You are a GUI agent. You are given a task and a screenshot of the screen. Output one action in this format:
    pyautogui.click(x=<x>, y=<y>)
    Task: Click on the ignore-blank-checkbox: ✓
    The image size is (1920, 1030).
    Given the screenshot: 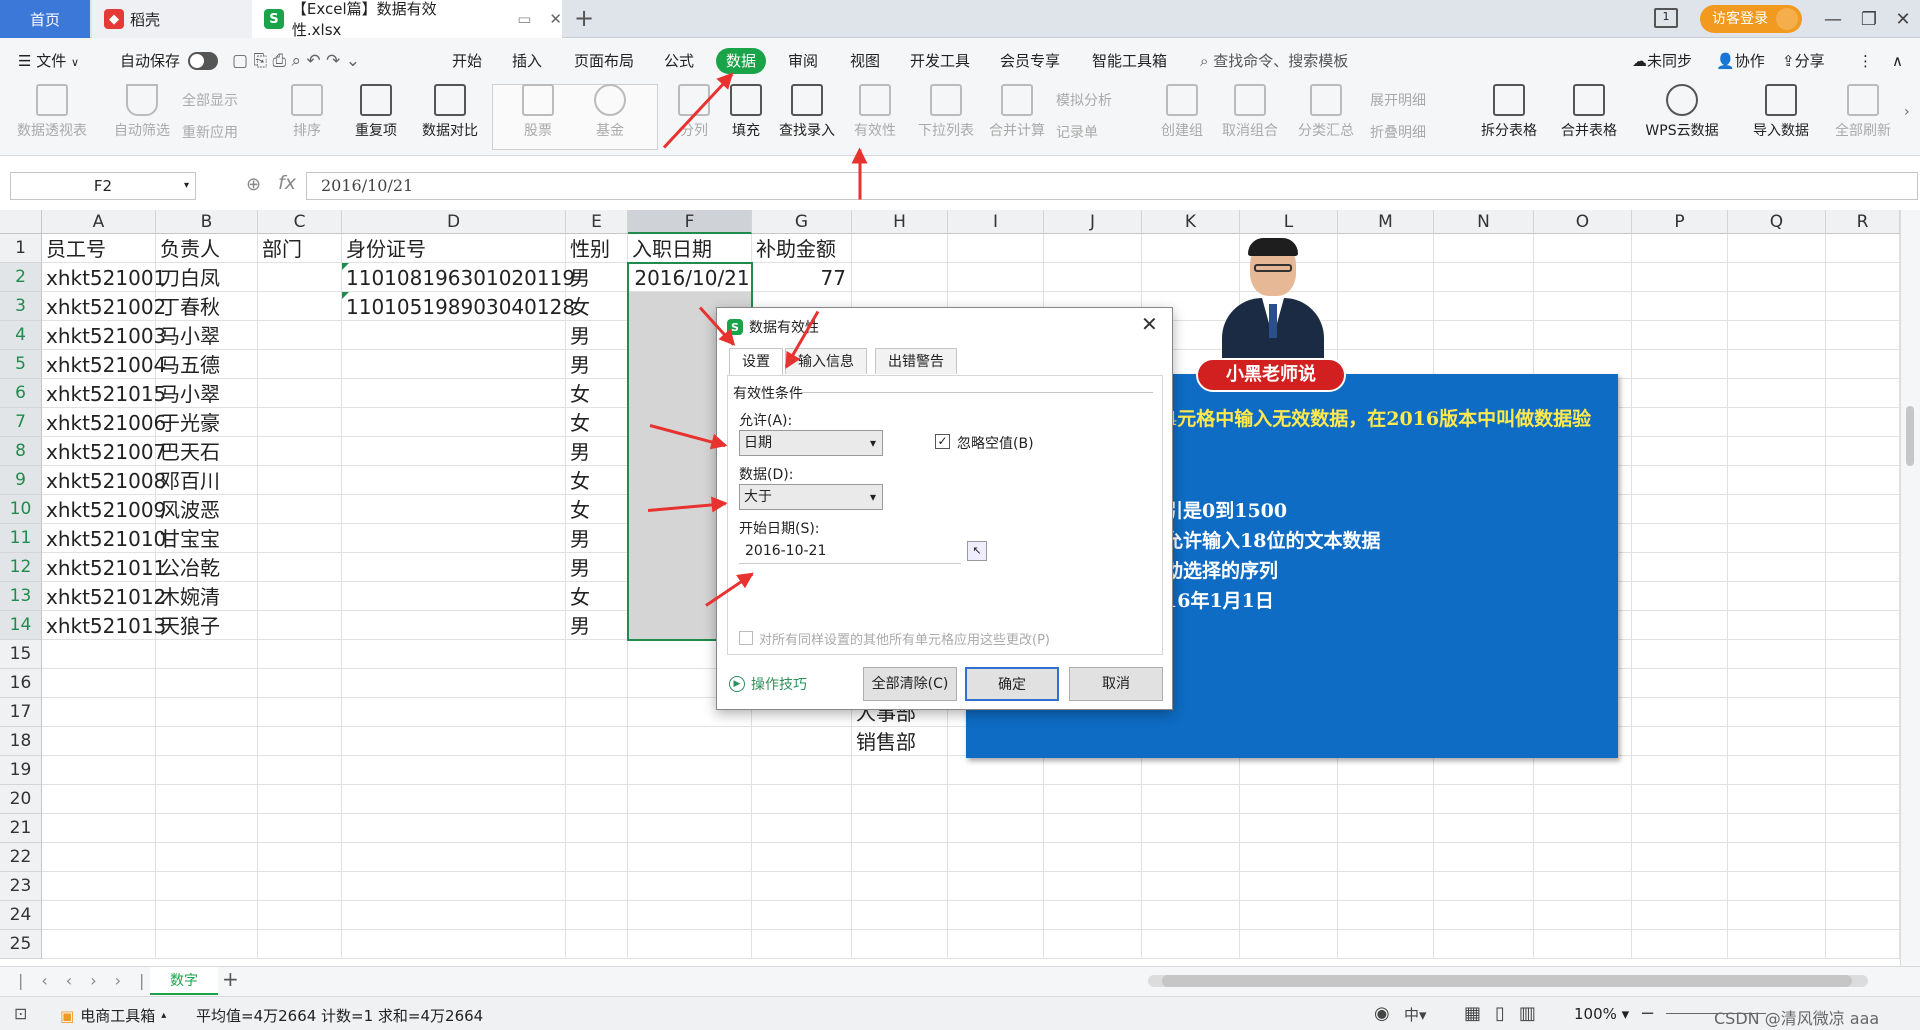 What is the action you would take?
    pyautogui.click(x=942, y=441)
    